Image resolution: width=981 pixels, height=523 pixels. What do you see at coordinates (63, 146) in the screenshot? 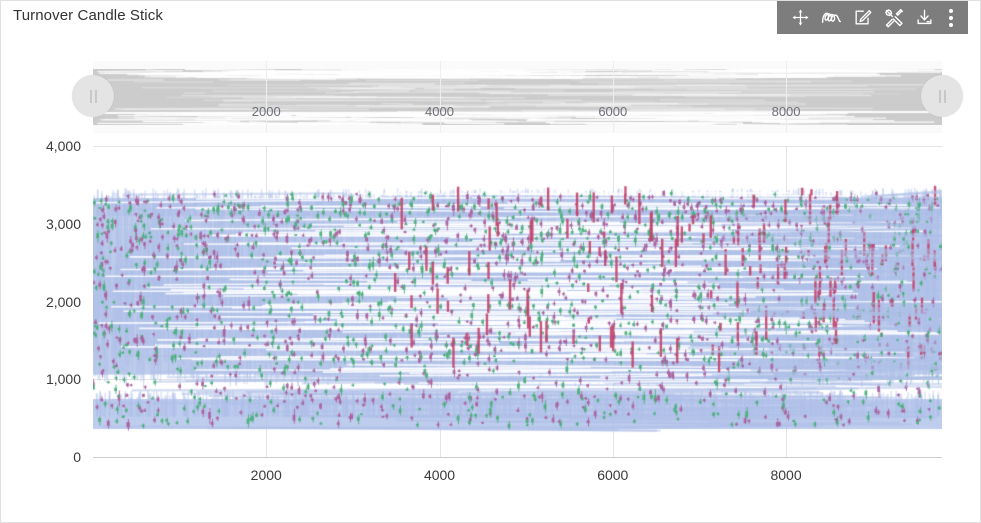
I see `y-axis-tick-label: 4,000` at bounding box center [63, 146].